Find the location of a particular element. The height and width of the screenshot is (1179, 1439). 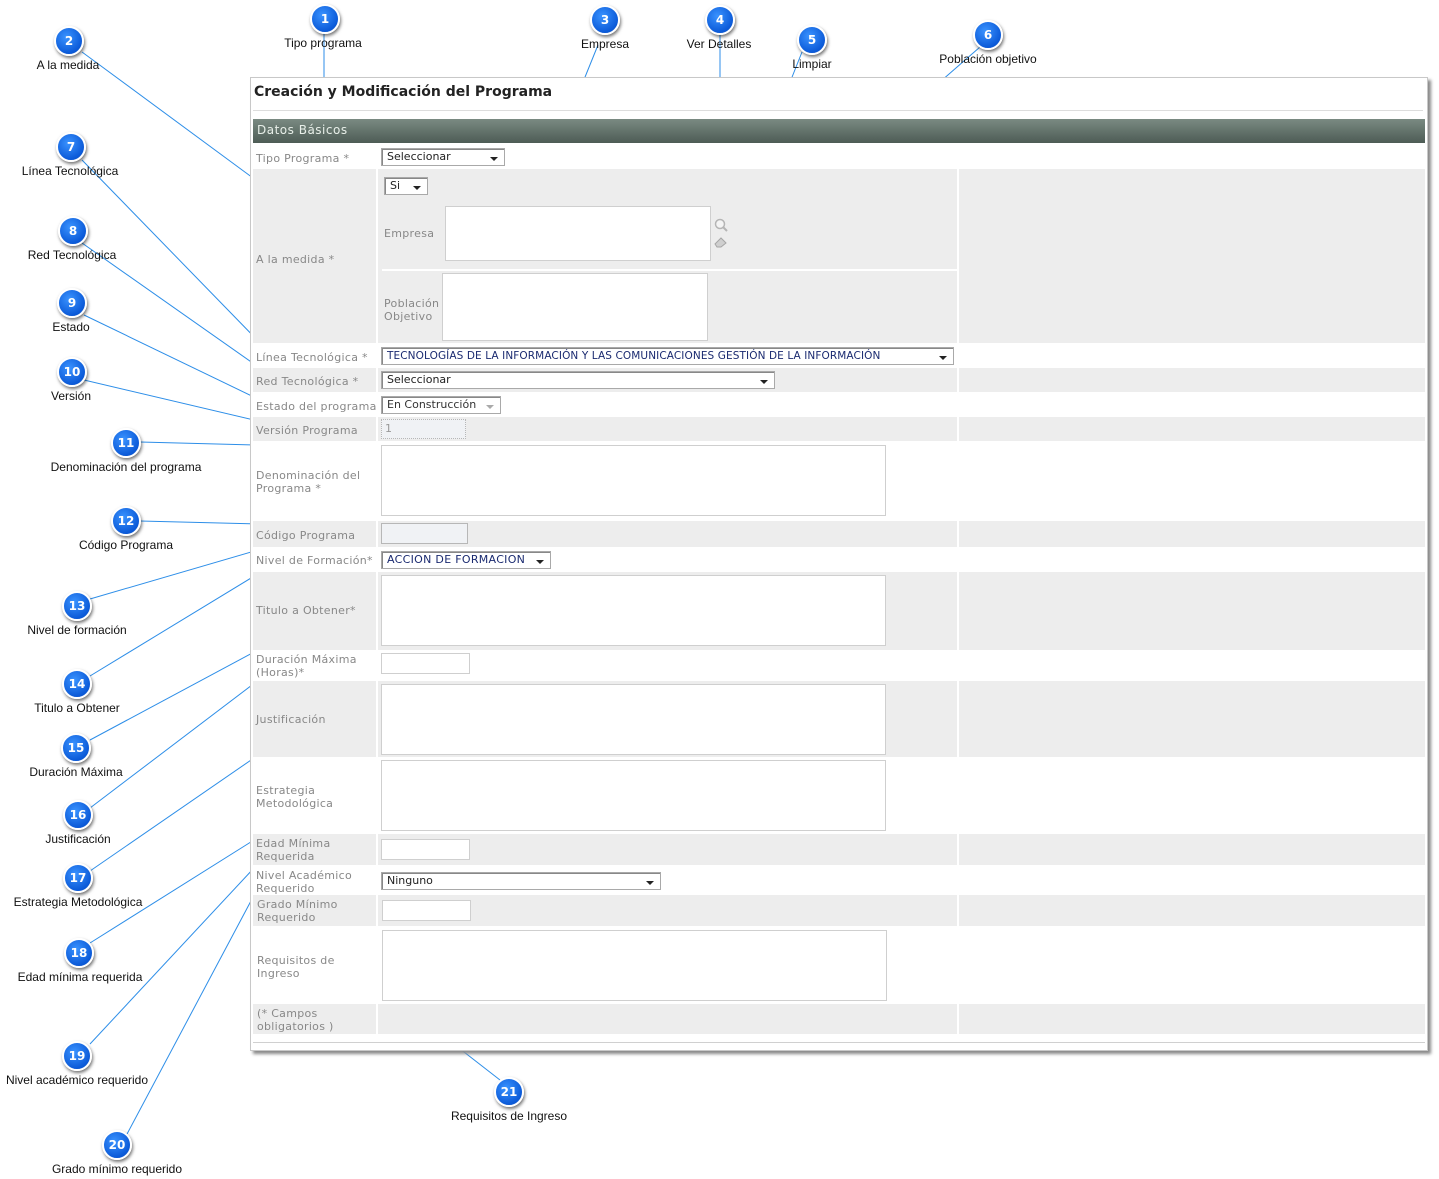

nivel-formacion-label: Nivel de Formación* is located at coordinates (314, 560).